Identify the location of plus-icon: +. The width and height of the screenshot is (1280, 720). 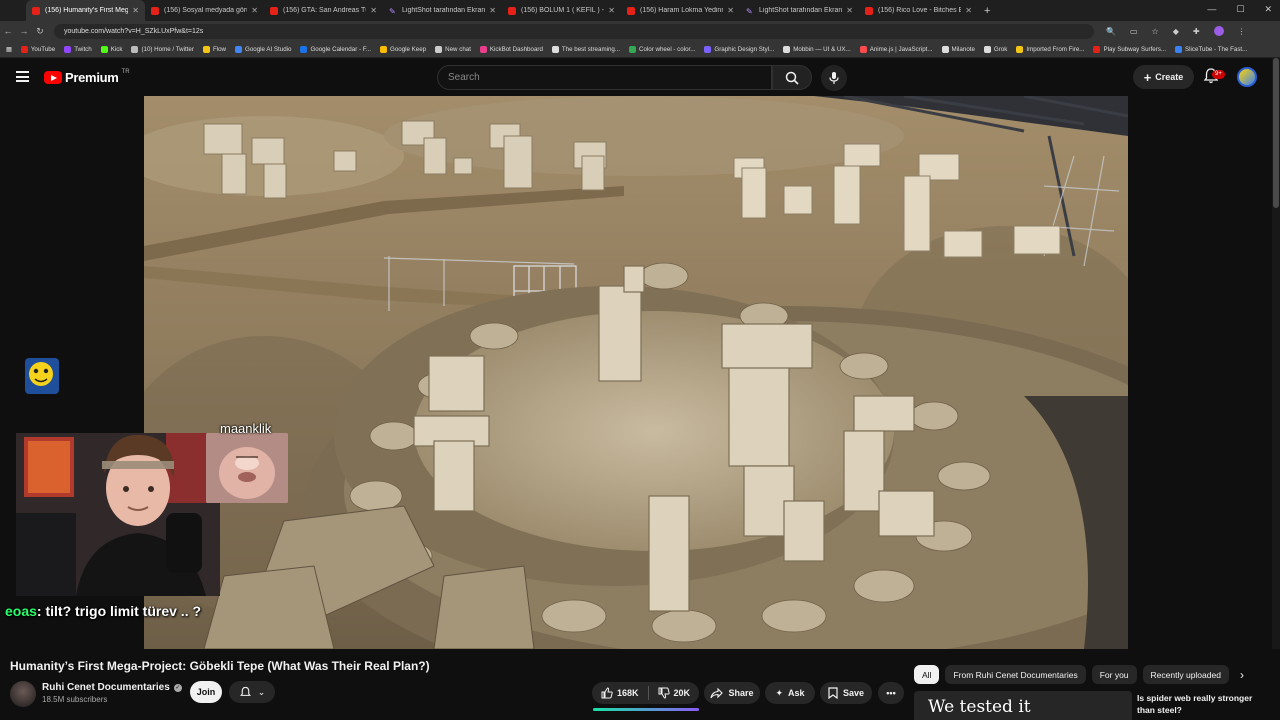
(1147, 77).